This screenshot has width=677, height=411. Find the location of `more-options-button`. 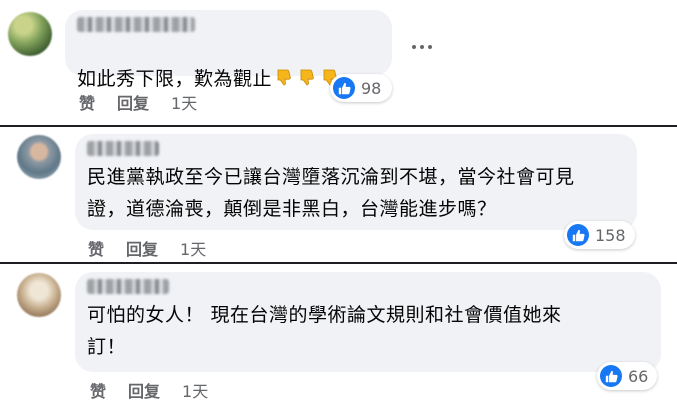

more-options-button is located at coordinates (422, 47).